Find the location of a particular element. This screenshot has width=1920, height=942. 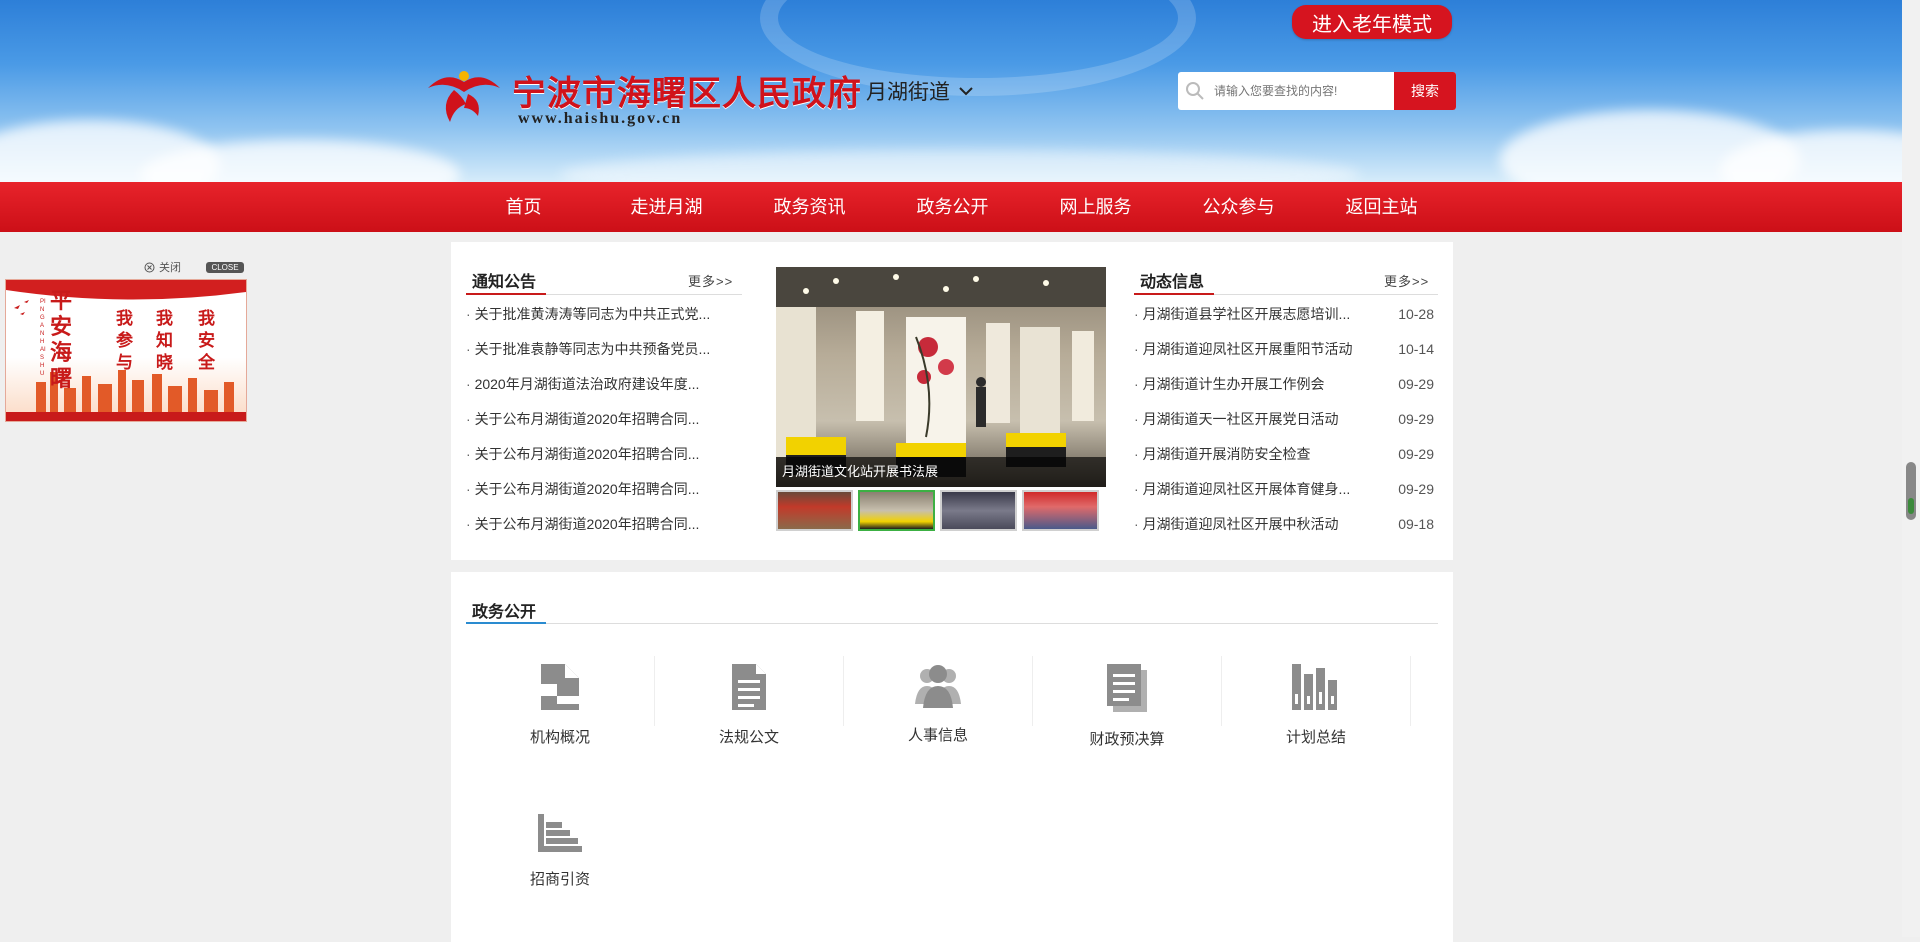

nav-item-public-participation: 公众参与 is located at coordinates (1238, 207).